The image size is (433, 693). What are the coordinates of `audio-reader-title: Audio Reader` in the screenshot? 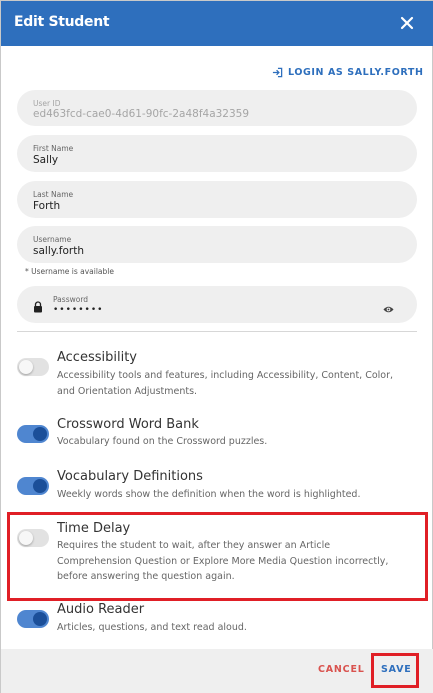 It's located at (101, 609).